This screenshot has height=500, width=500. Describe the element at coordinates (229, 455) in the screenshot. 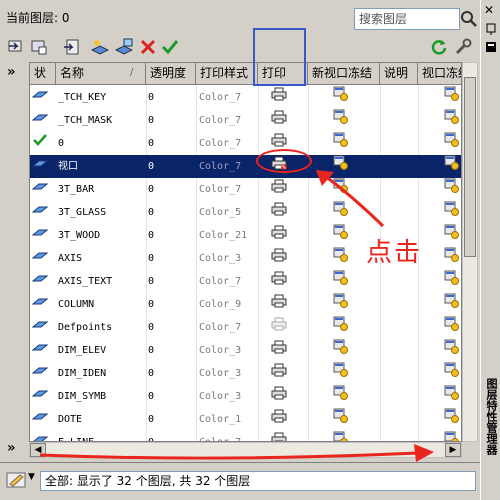

I see `annotation-arrow-right` at that location.